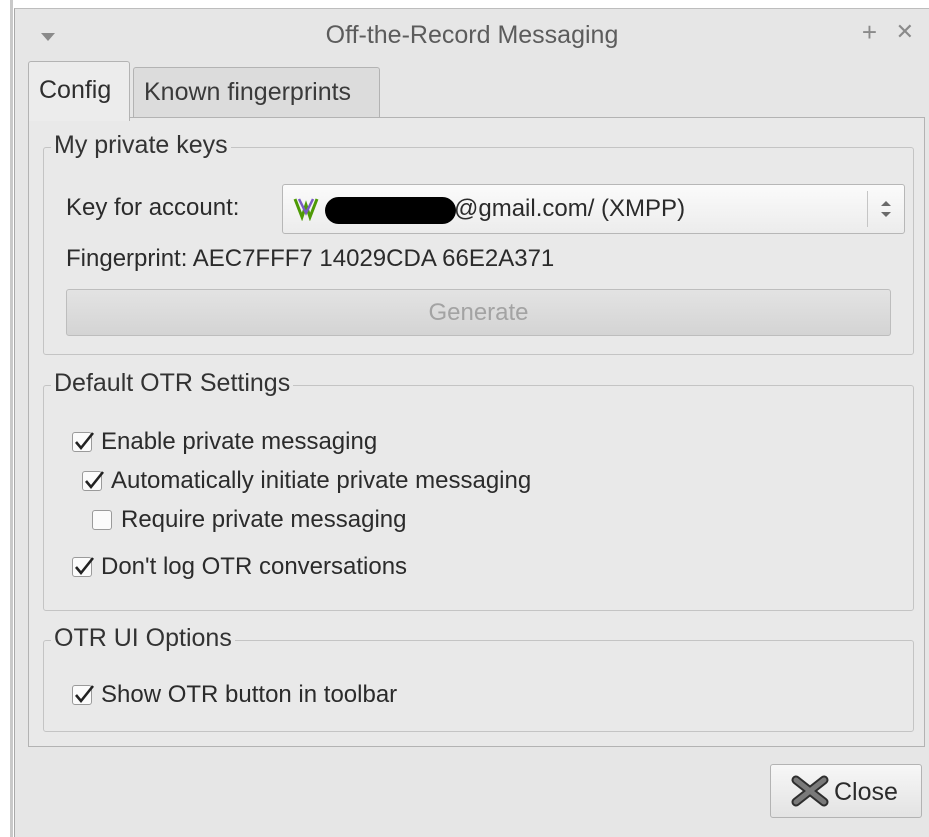 Image resolution: width=929 pixels, height=837 pixels. Describe the element at coordinates (905, 32) in the screenshot. I see `close-icon: ✕` at that location.